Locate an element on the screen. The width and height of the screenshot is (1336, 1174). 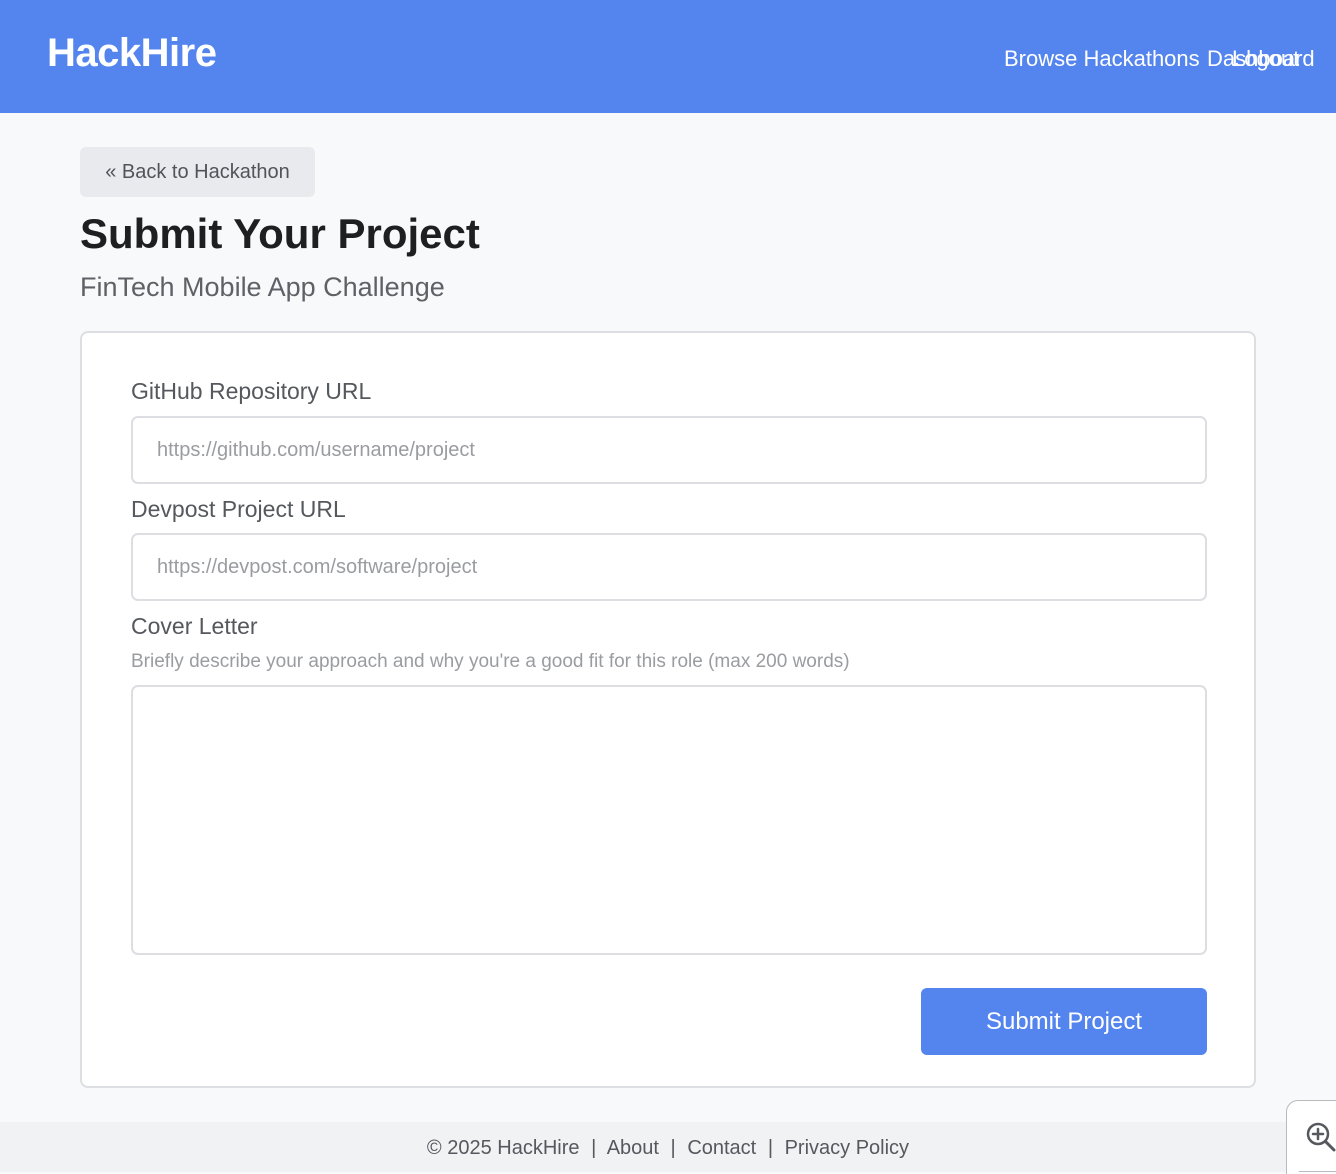
brand-logo: HackHire is located at coordinates (132, 53).